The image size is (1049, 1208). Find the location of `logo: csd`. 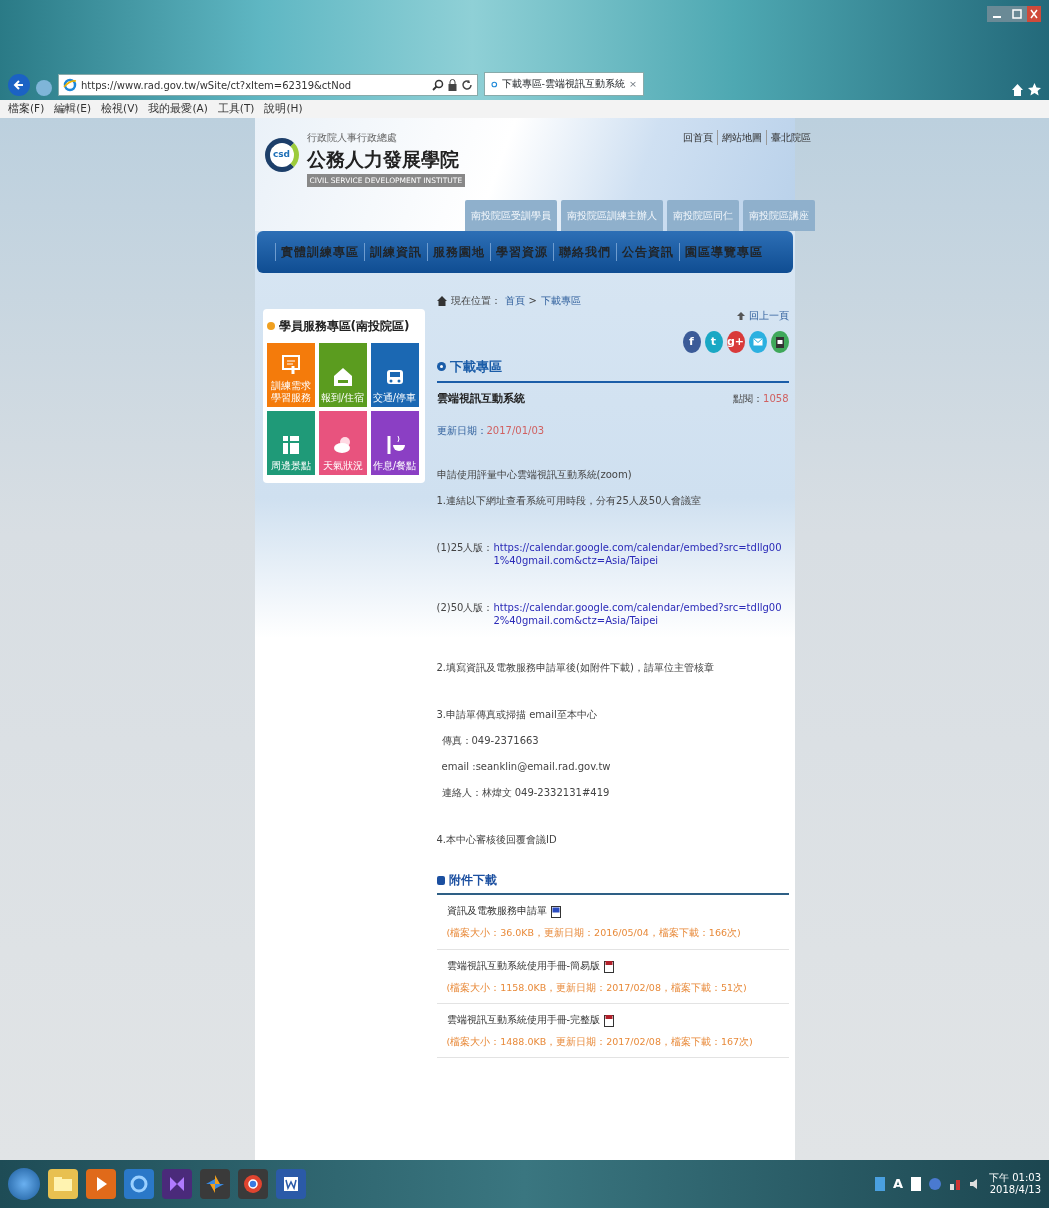

logo: csd is located at coordinates (281, 155).